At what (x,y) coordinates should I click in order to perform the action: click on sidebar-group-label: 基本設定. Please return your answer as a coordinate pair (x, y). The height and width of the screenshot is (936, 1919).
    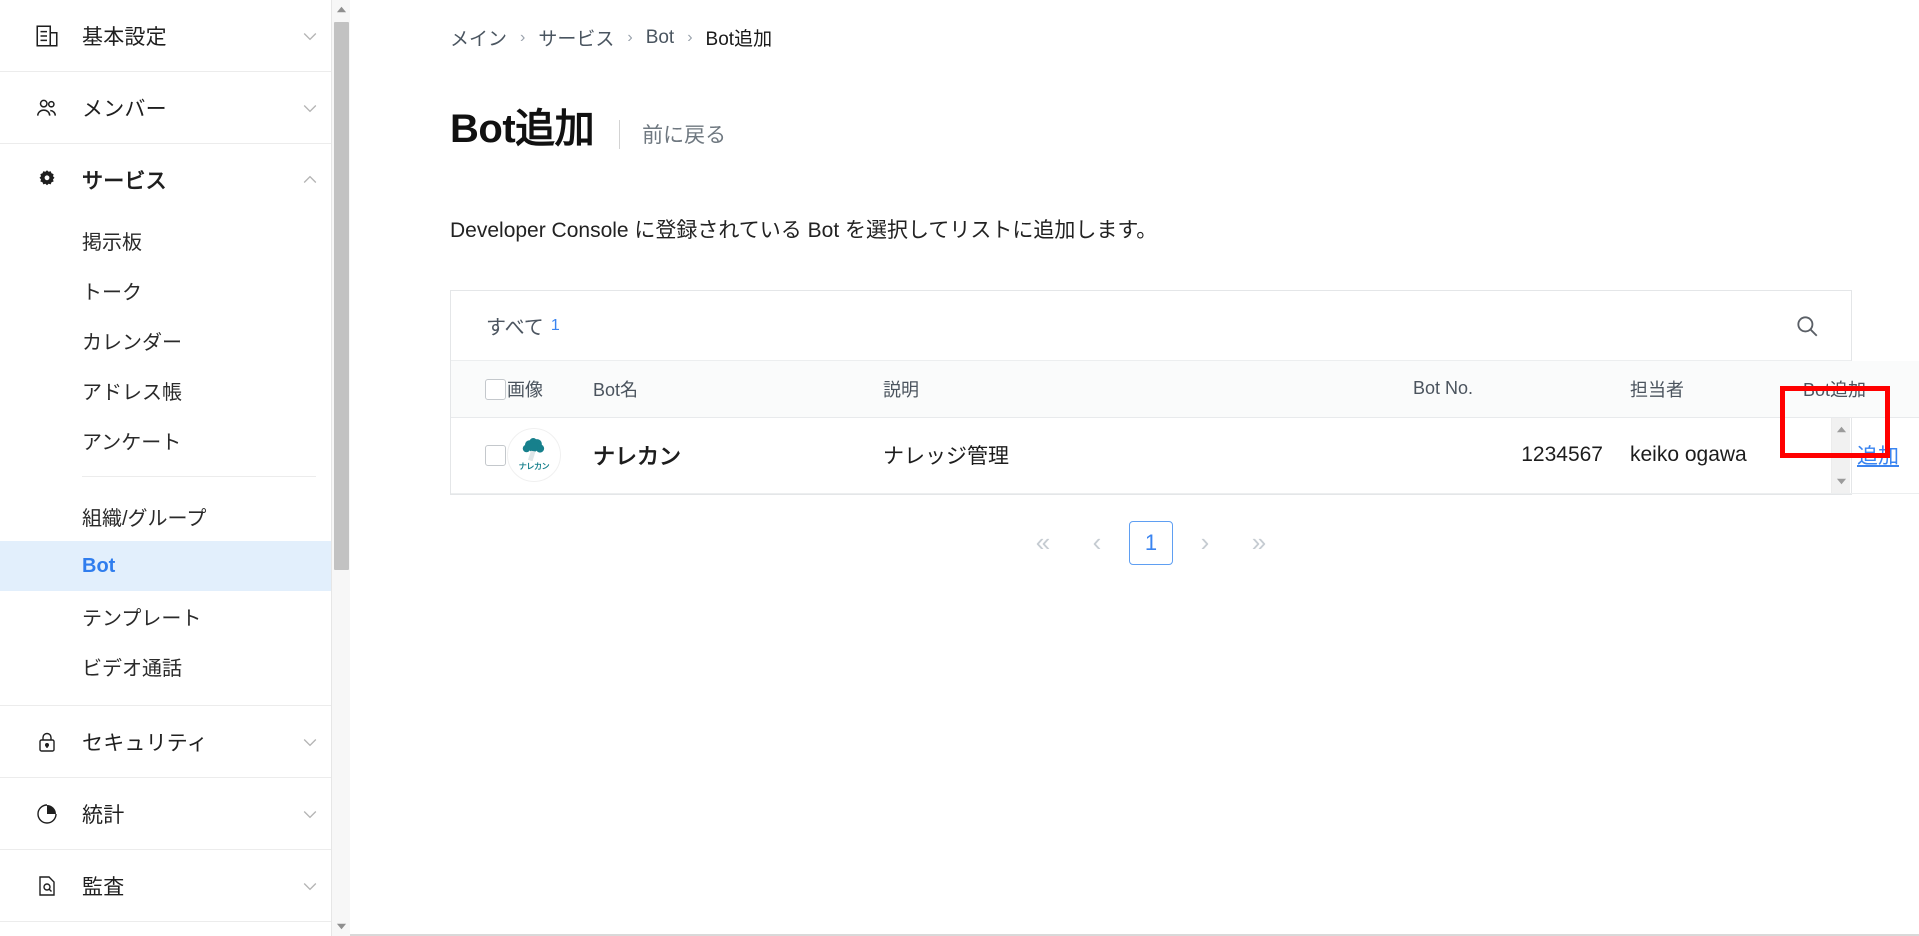
    Looking at the image, I should click on (124, 37).